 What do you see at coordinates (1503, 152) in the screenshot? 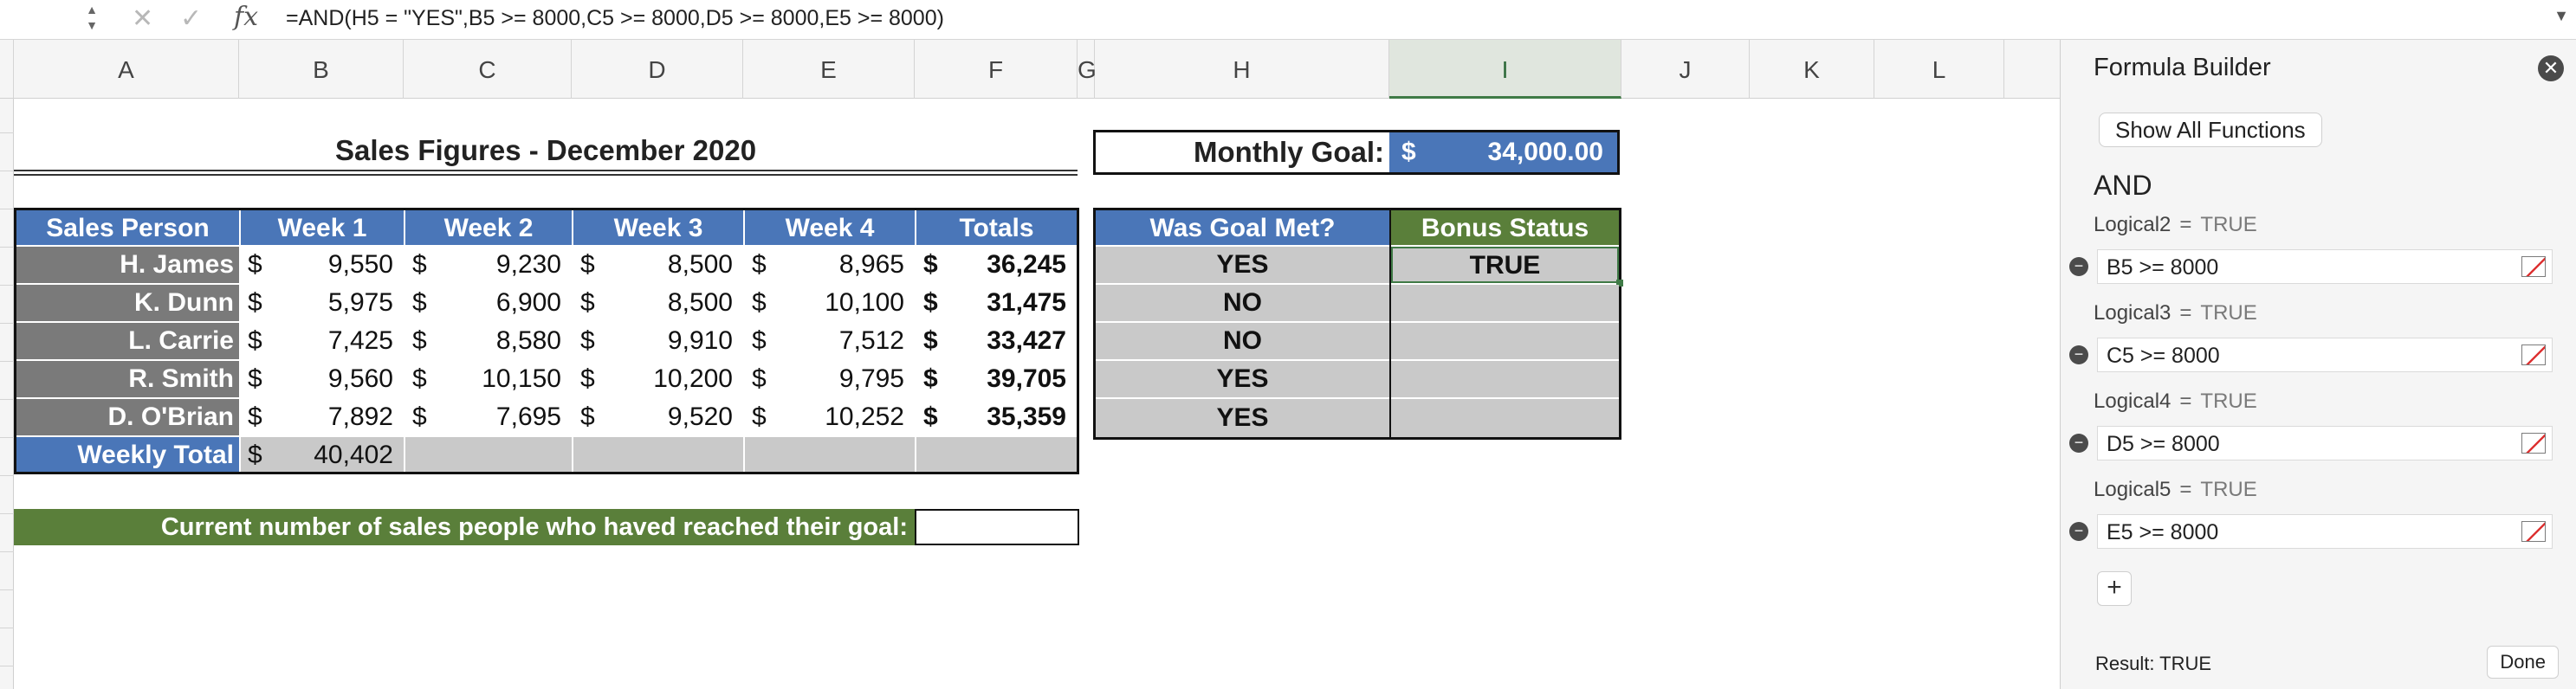
I see `monthly-goal-value-cell: $ 34,000.00` at bounding box center [1503, 152].